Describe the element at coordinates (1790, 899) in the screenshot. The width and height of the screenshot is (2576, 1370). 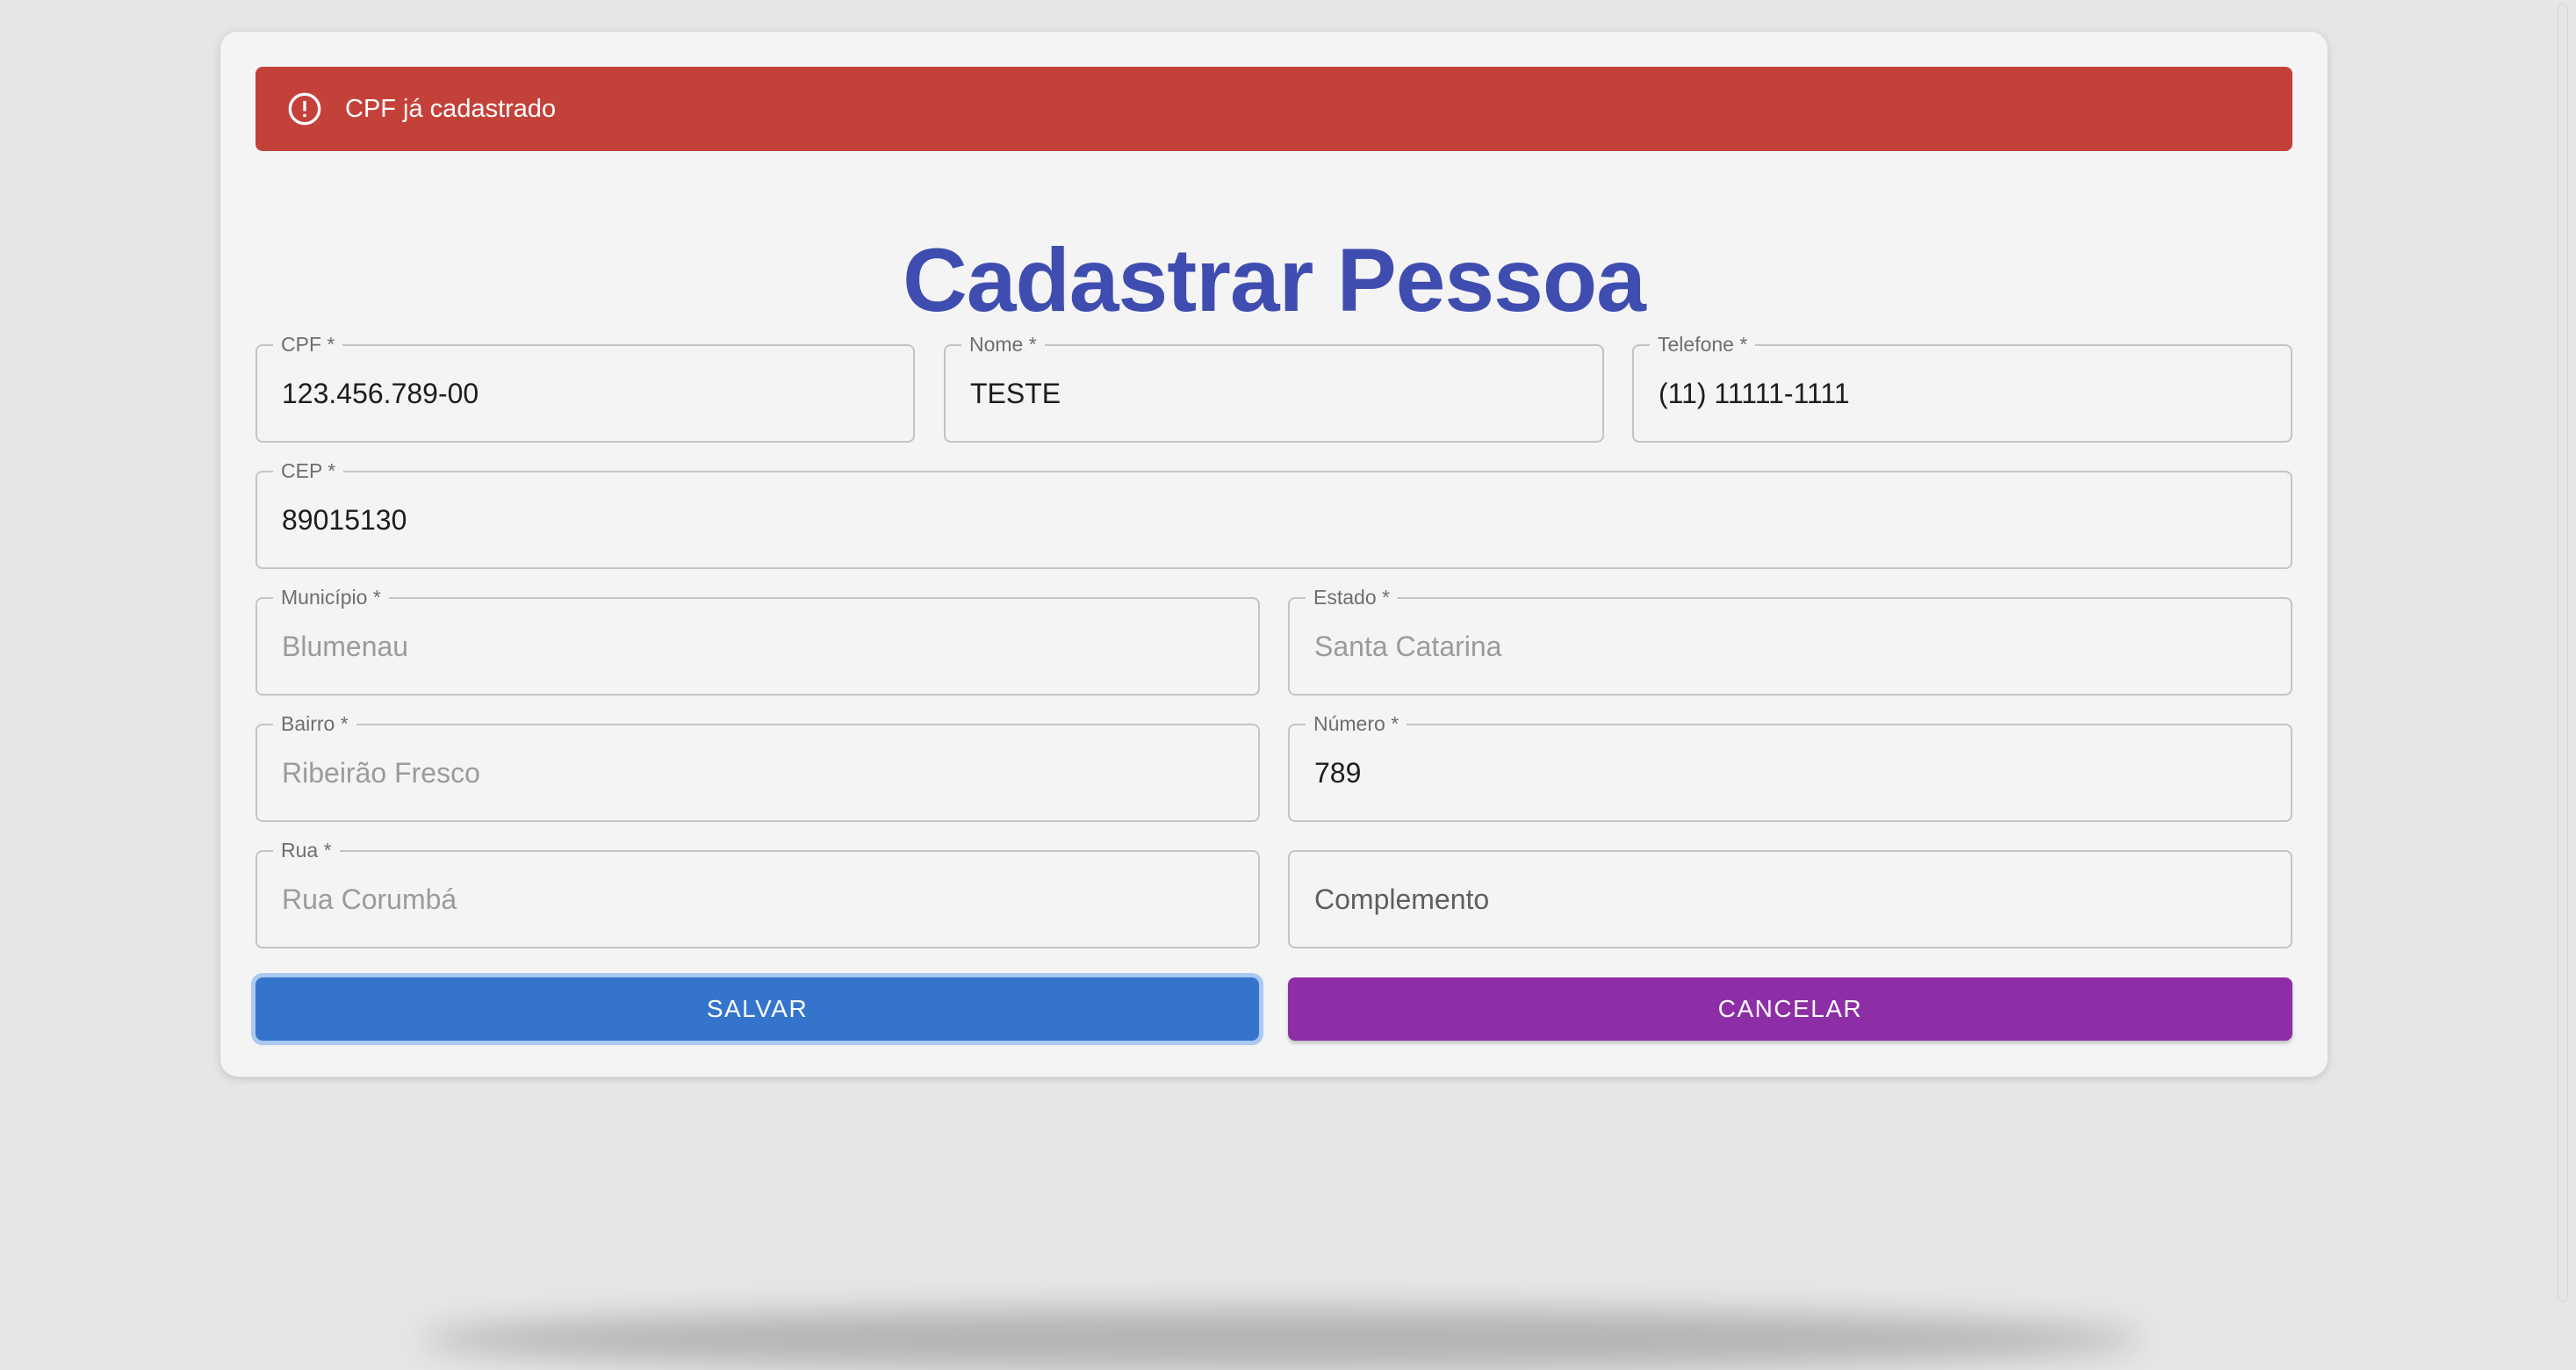
I see `complemento-field: Complemento` at that location.